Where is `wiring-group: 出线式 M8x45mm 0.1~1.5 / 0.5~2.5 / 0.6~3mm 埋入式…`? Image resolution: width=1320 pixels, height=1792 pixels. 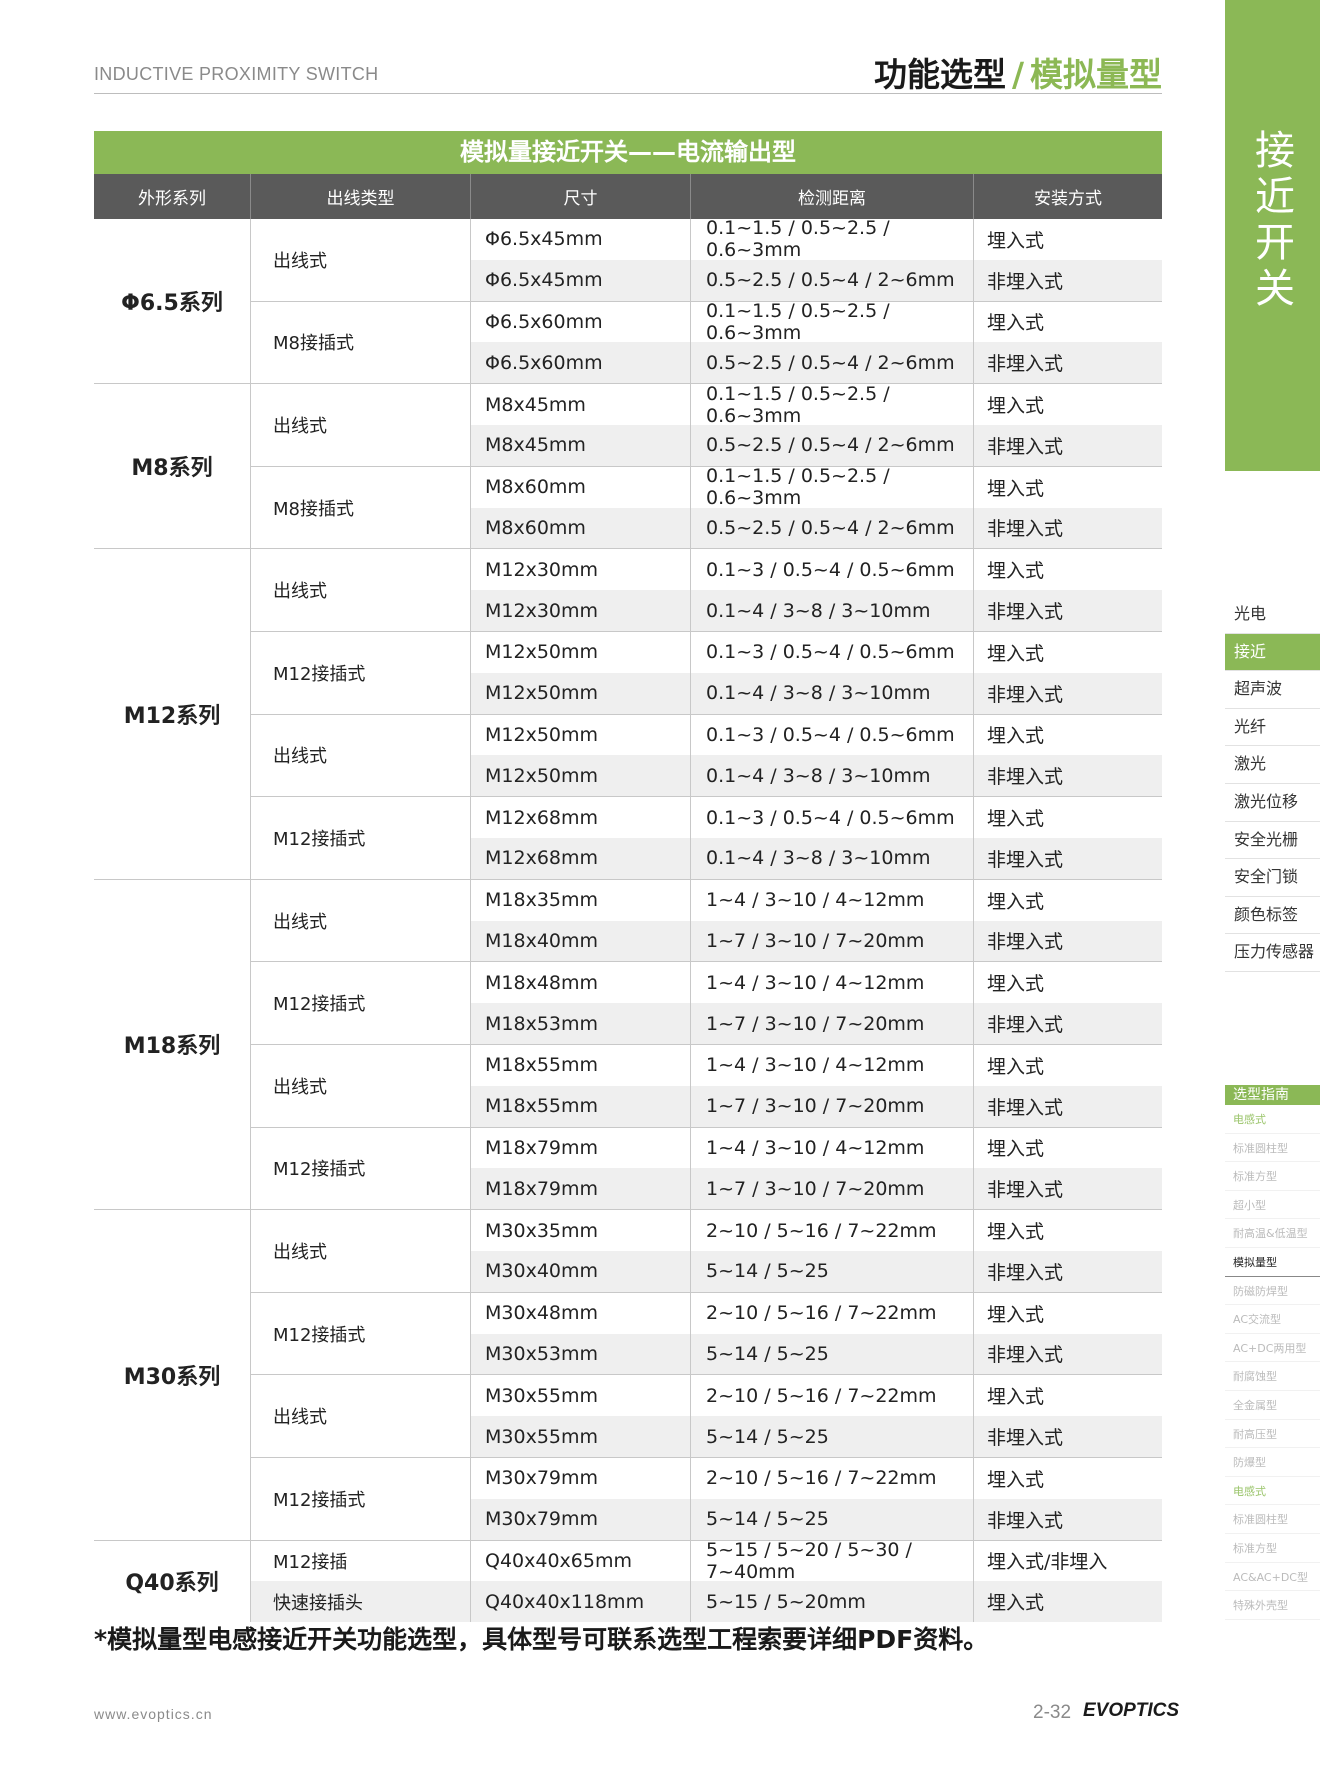
wiring-group: 出线式 M8x45mm 0.1~1.5 / 0.5~2.5 / 0.6~3mm 埋入式… is located at coordinates (706, 425).